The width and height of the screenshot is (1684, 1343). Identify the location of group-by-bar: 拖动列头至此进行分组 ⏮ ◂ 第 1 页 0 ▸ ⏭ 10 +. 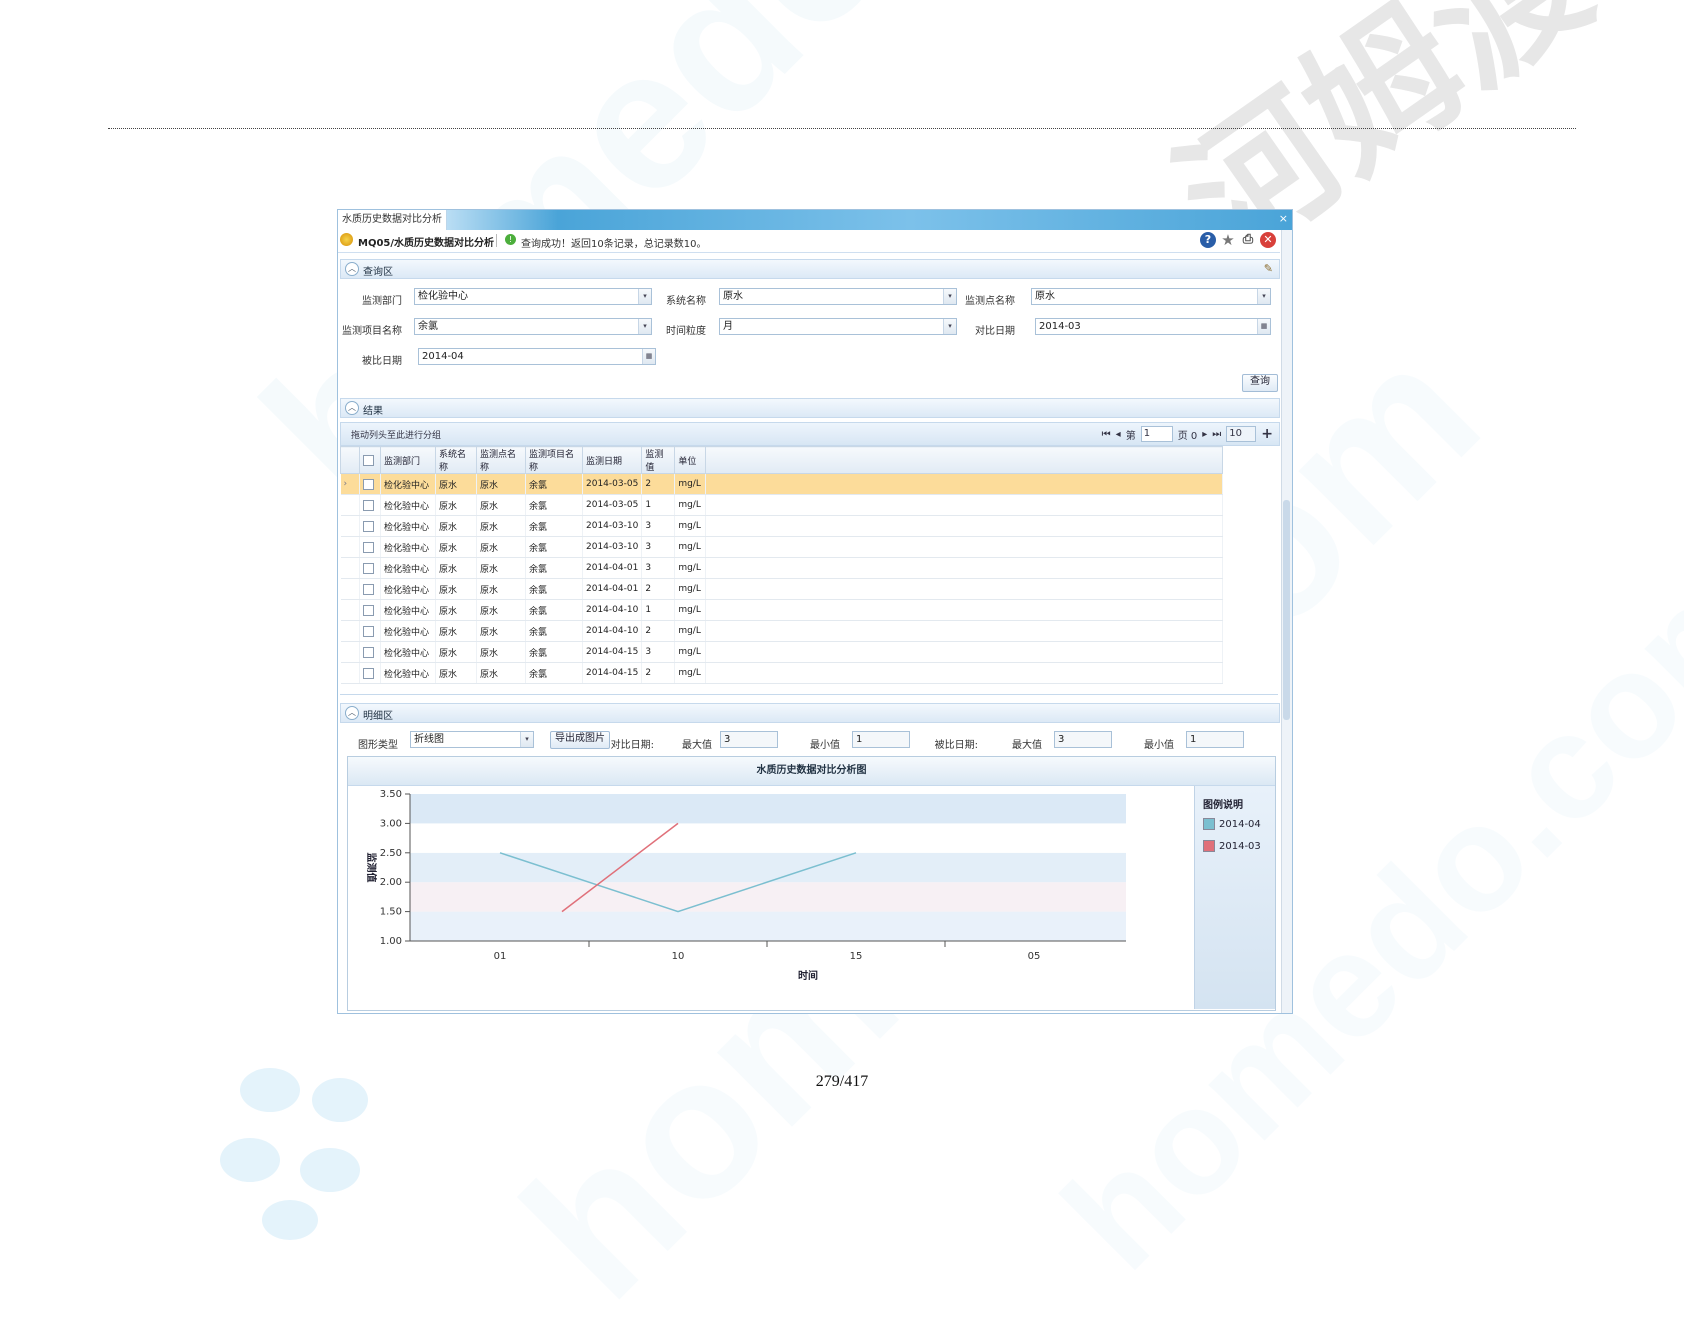
(810, 434).